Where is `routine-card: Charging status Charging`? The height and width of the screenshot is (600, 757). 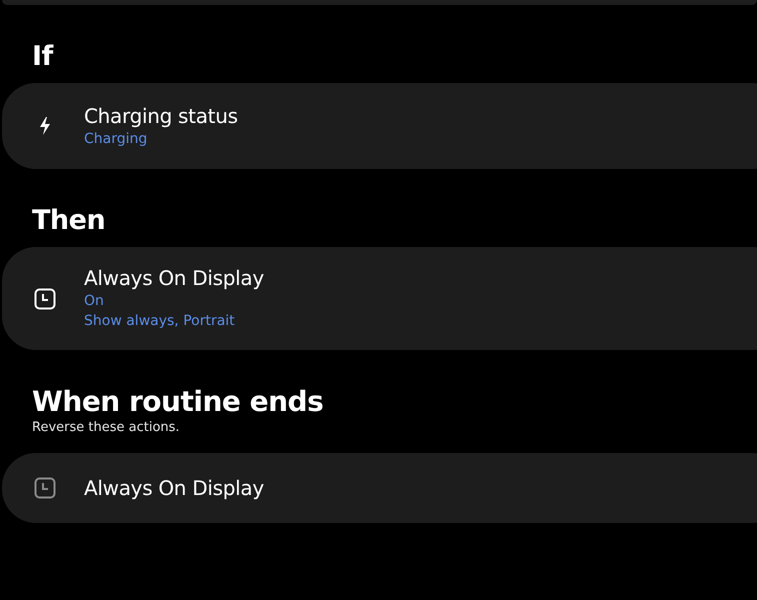 routine-card: Charging status Charging is located at coordinates (379, 126).